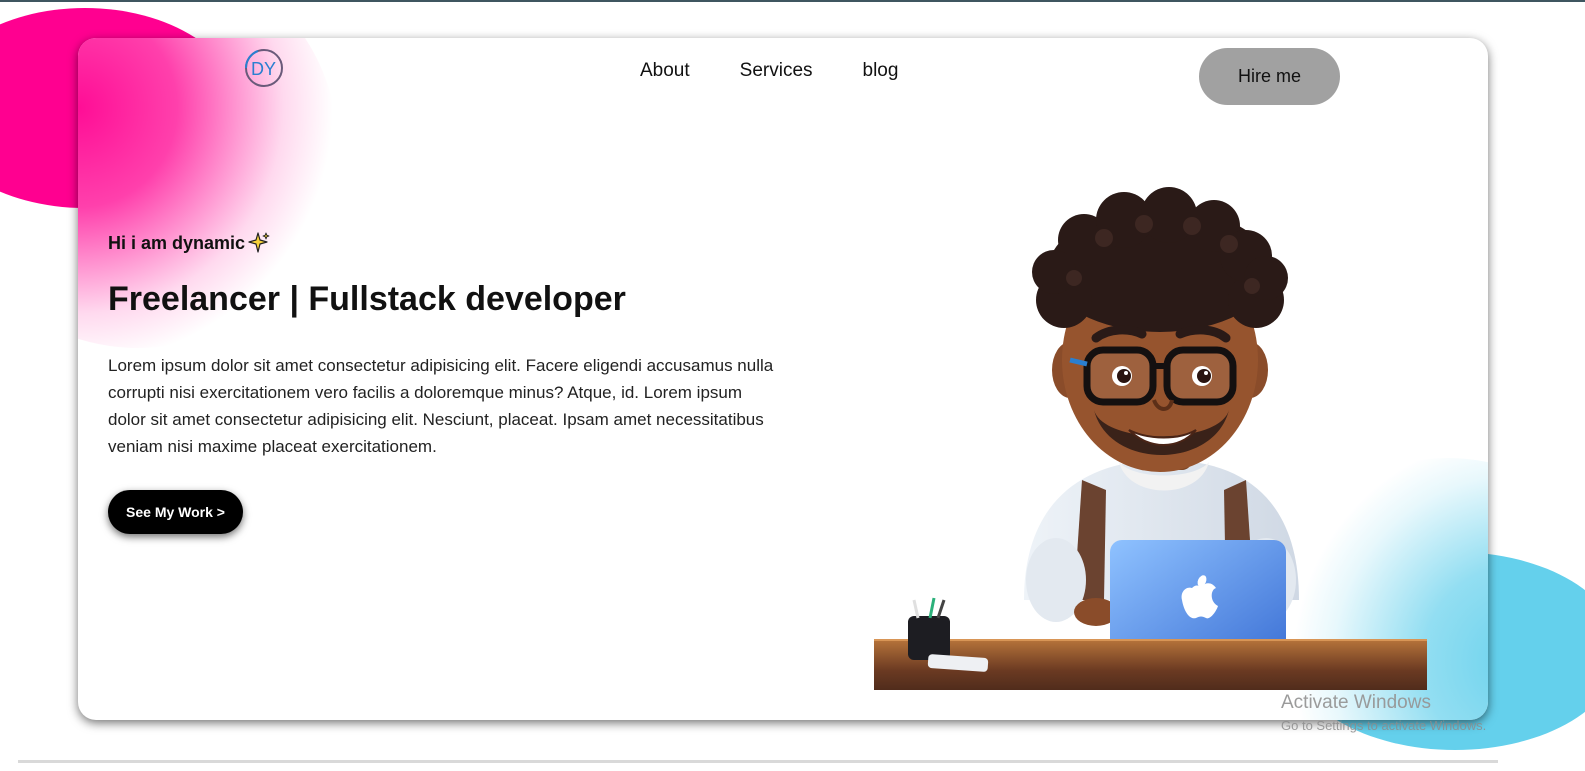 Image resolution: width=1585 pixels, height=771 pixels. What do you see at coordinates (792, 1) in the screenshot?
I see `top-border` at bounding box center [792, 1].